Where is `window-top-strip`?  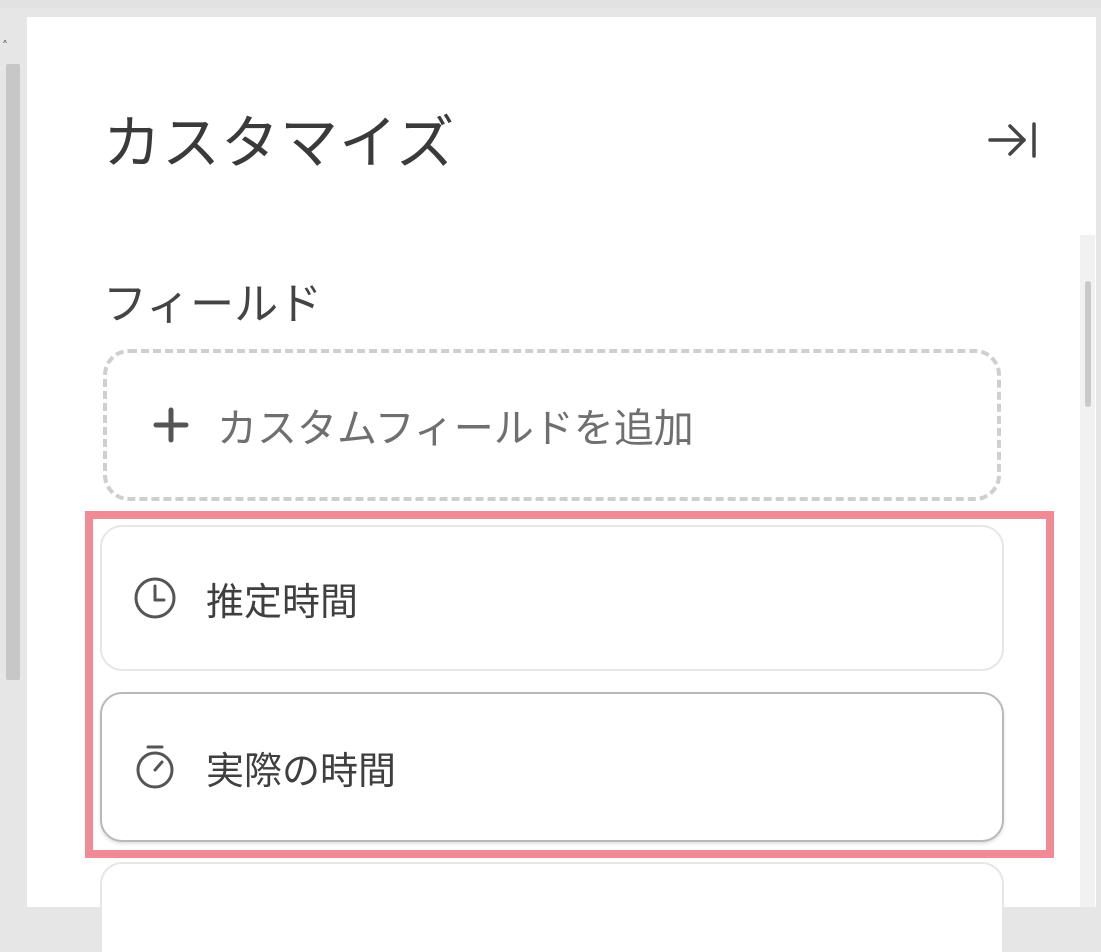 window-top-strip is located at coordinates (550, 4).